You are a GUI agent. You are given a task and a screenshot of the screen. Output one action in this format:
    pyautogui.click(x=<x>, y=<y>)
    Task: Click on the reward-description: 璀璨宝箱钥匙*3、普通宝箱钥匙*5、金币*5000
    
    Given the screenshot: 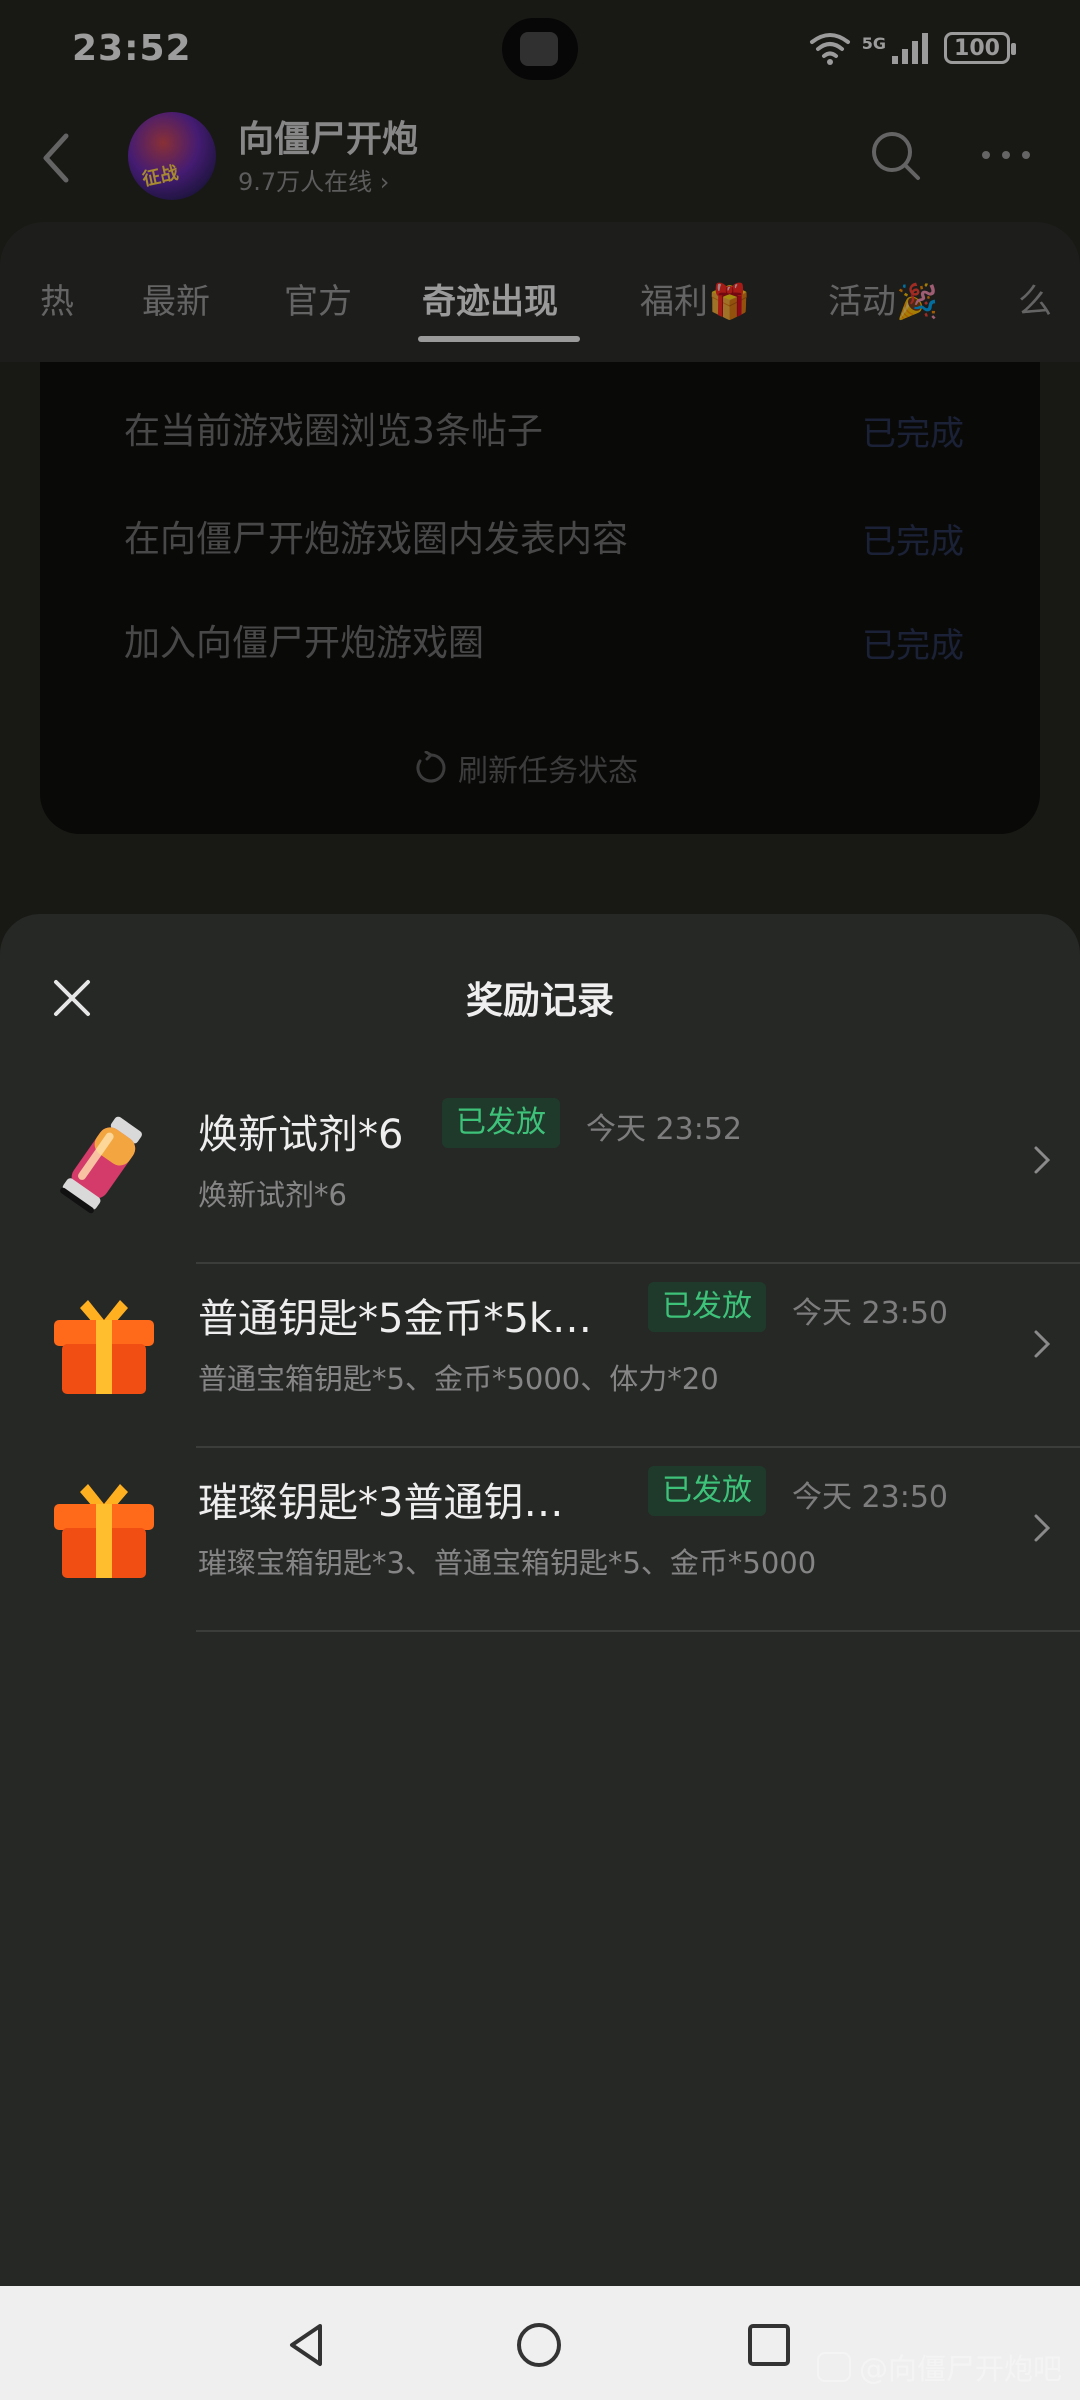 What is the action you would take?
    pyautogui.click(x=507, y=1563)
    